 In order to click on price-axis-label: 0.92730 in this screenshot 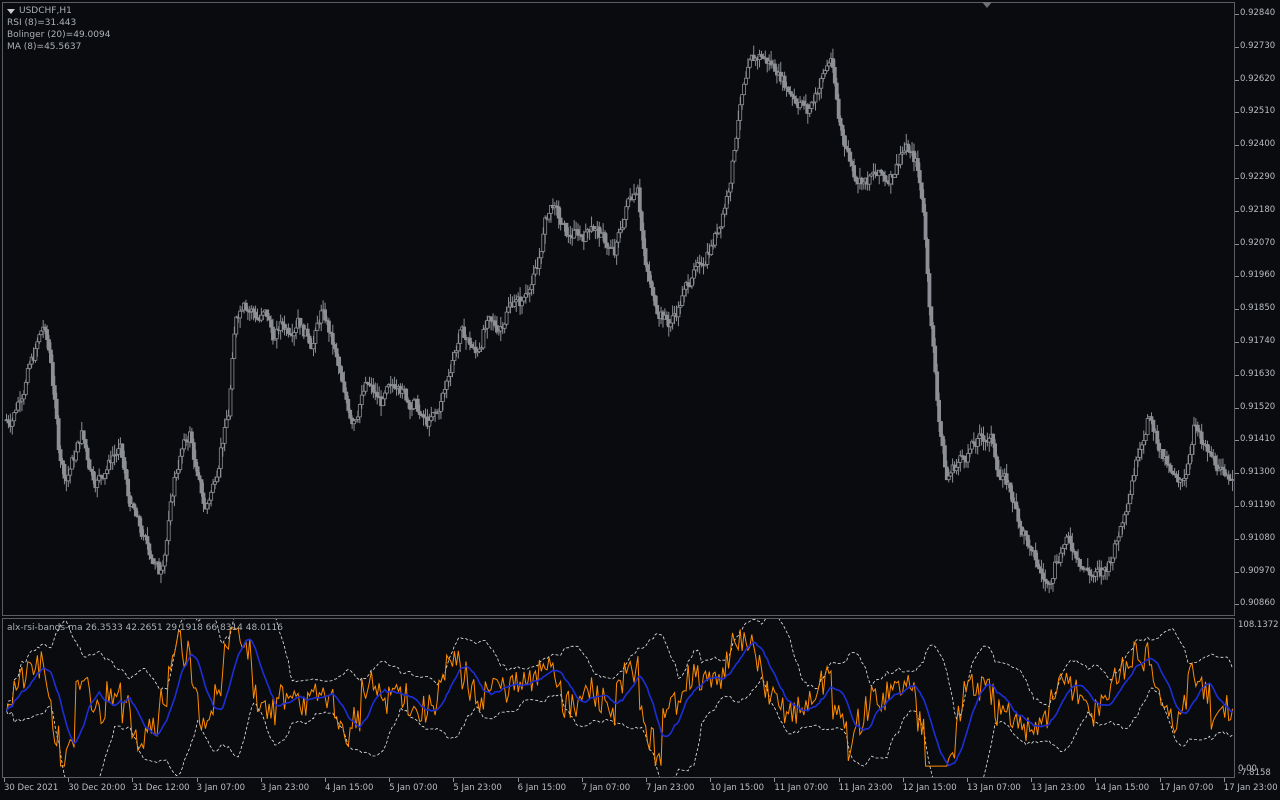, I will do `click(1258, 45)`.